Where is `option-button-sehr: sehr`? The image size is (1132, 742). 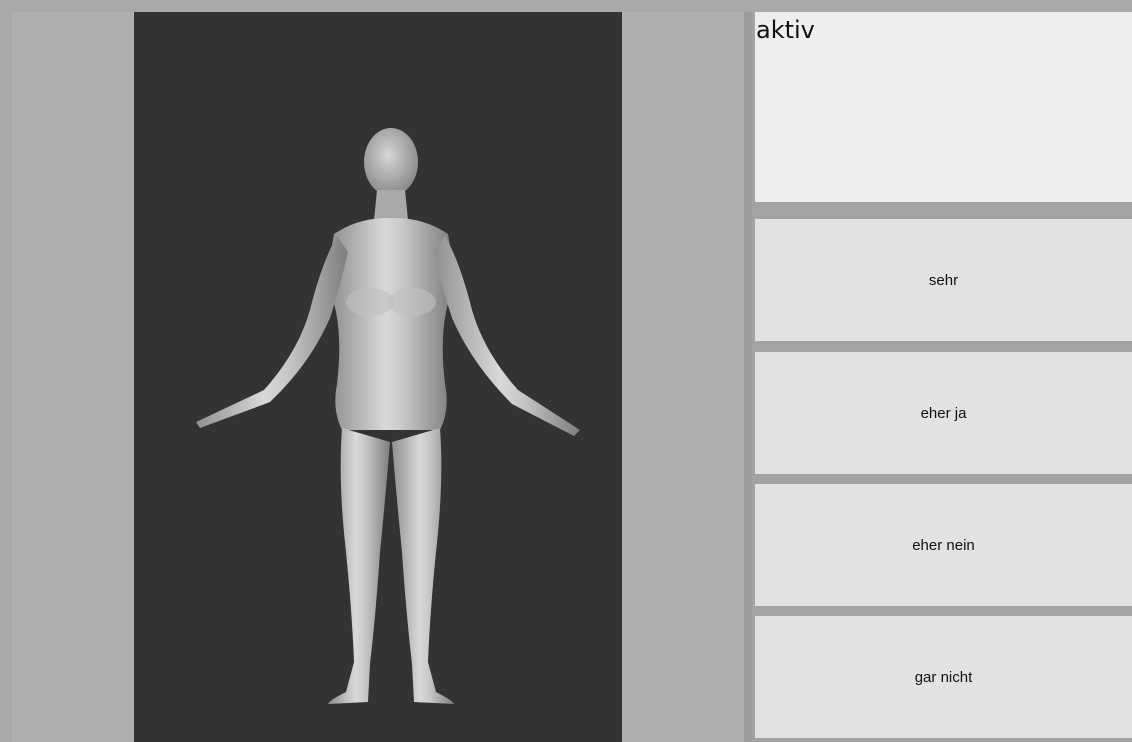 option-button-sehr: sehr is located at coordinates (943, 280).